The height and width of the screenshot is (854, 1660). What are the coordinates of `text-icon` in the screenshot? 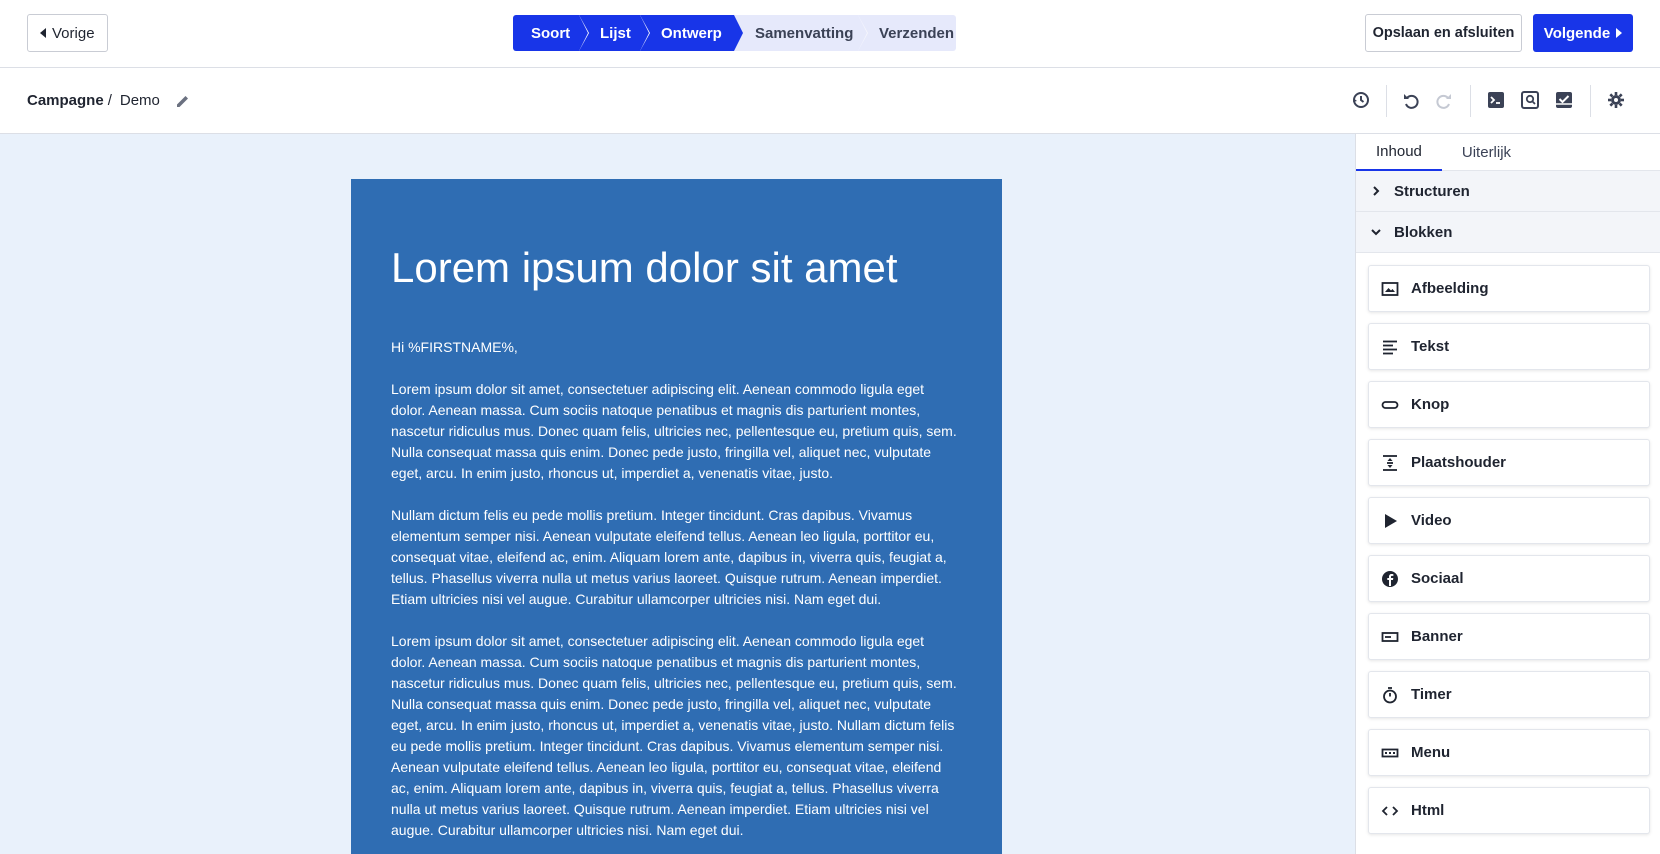 It's located at (1390, 347).